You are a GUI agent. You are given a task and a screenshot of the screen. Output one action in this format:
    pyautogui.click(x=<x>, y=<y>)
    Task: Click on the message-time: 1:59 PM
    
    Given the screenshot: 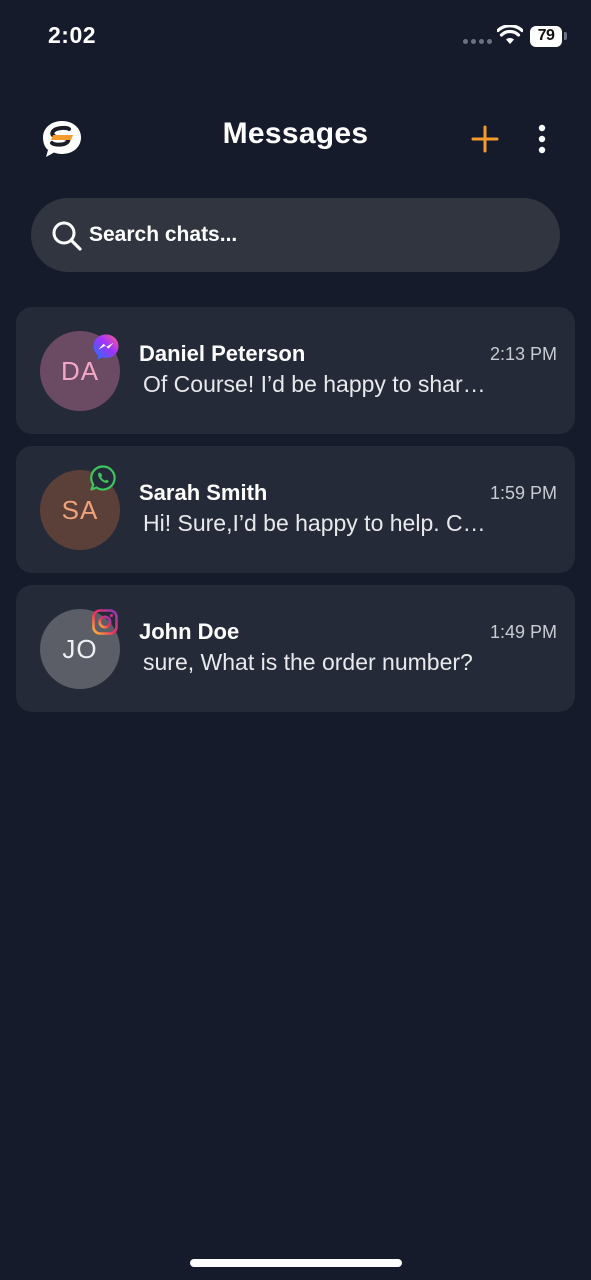 What is the action you would take?
    pyautogui.click(x=523, y=493)
    